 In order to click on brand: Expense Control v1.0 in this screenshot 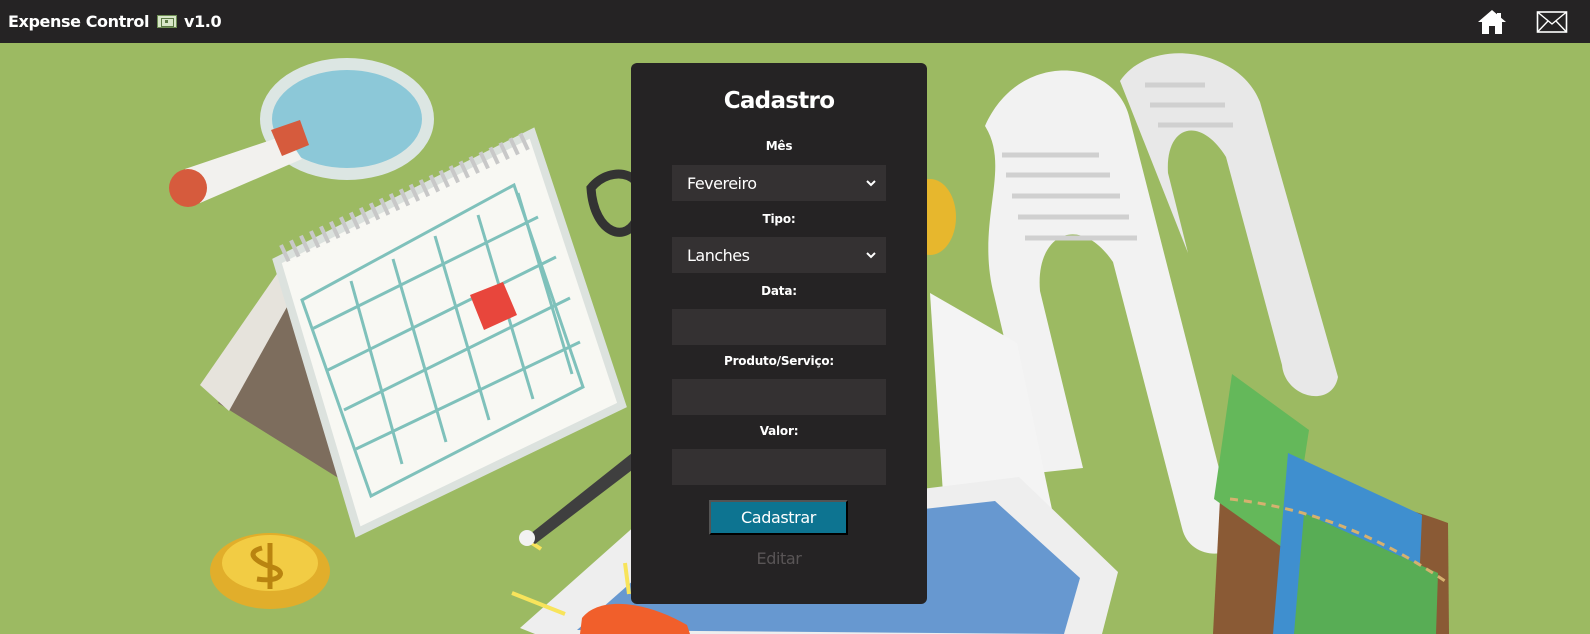, I will do `click(115, 21)`.